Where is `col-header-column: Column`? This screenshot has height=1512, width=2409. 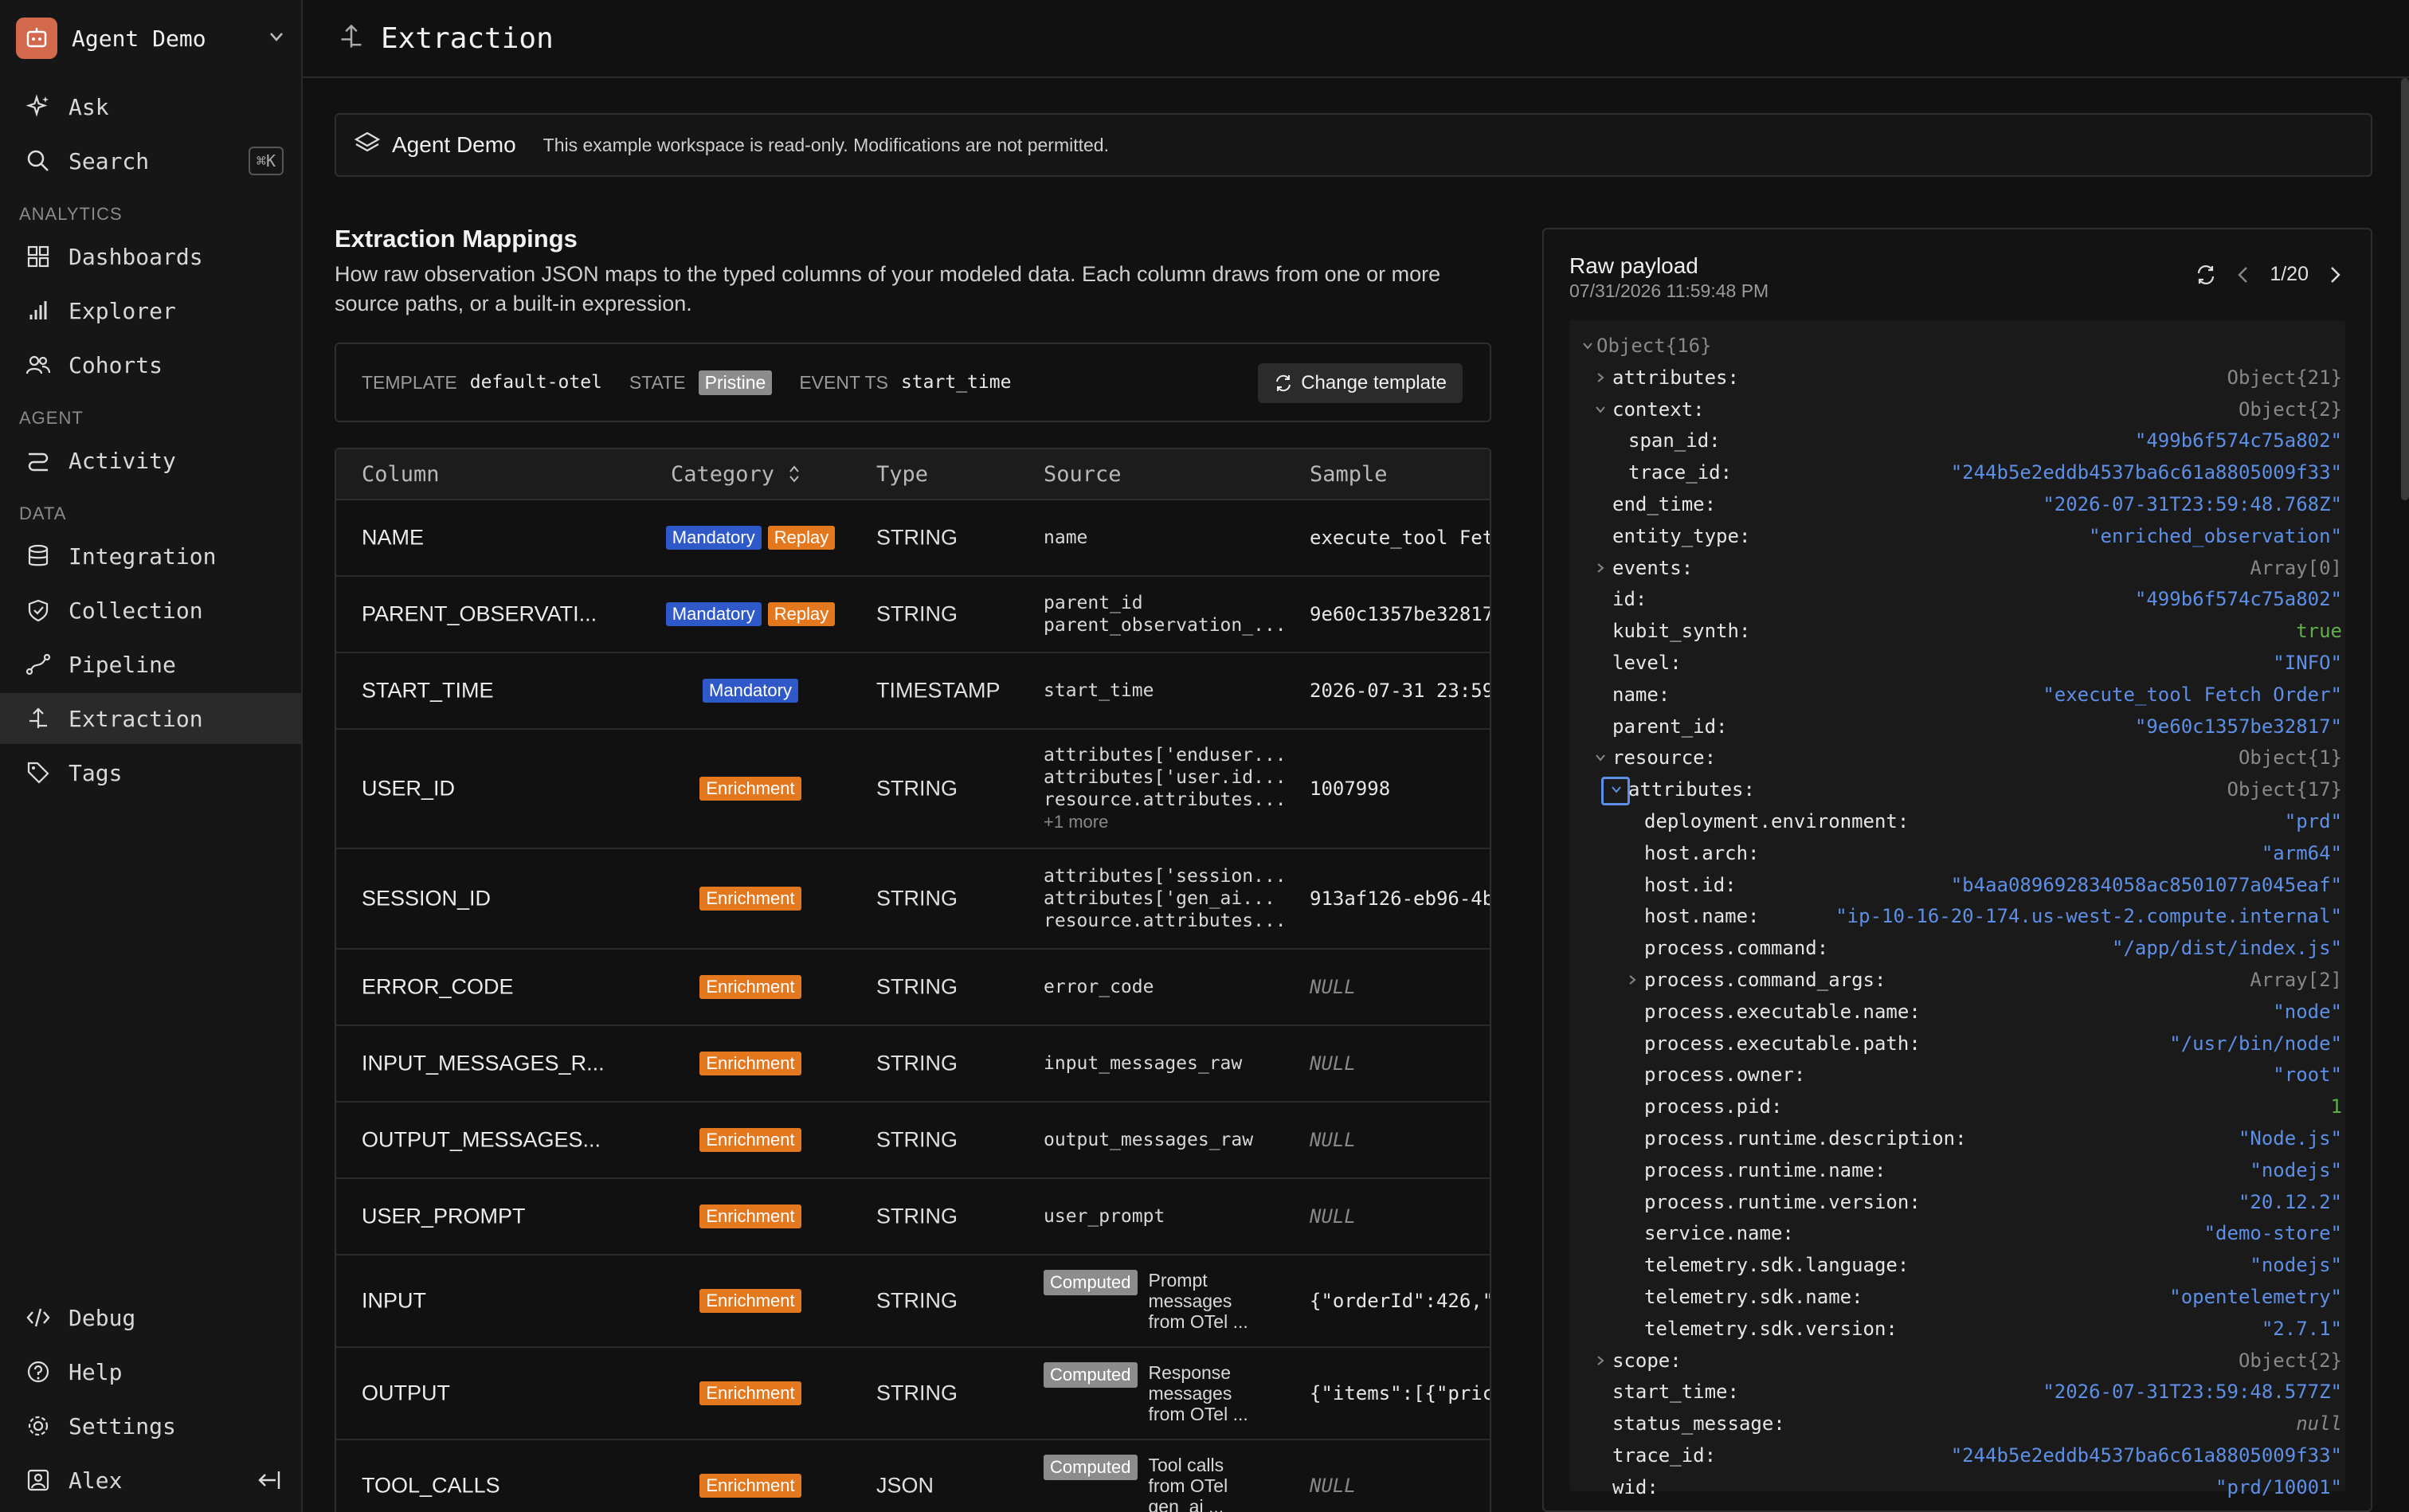 col-header-column: Column is located at coordinates (401, 475).